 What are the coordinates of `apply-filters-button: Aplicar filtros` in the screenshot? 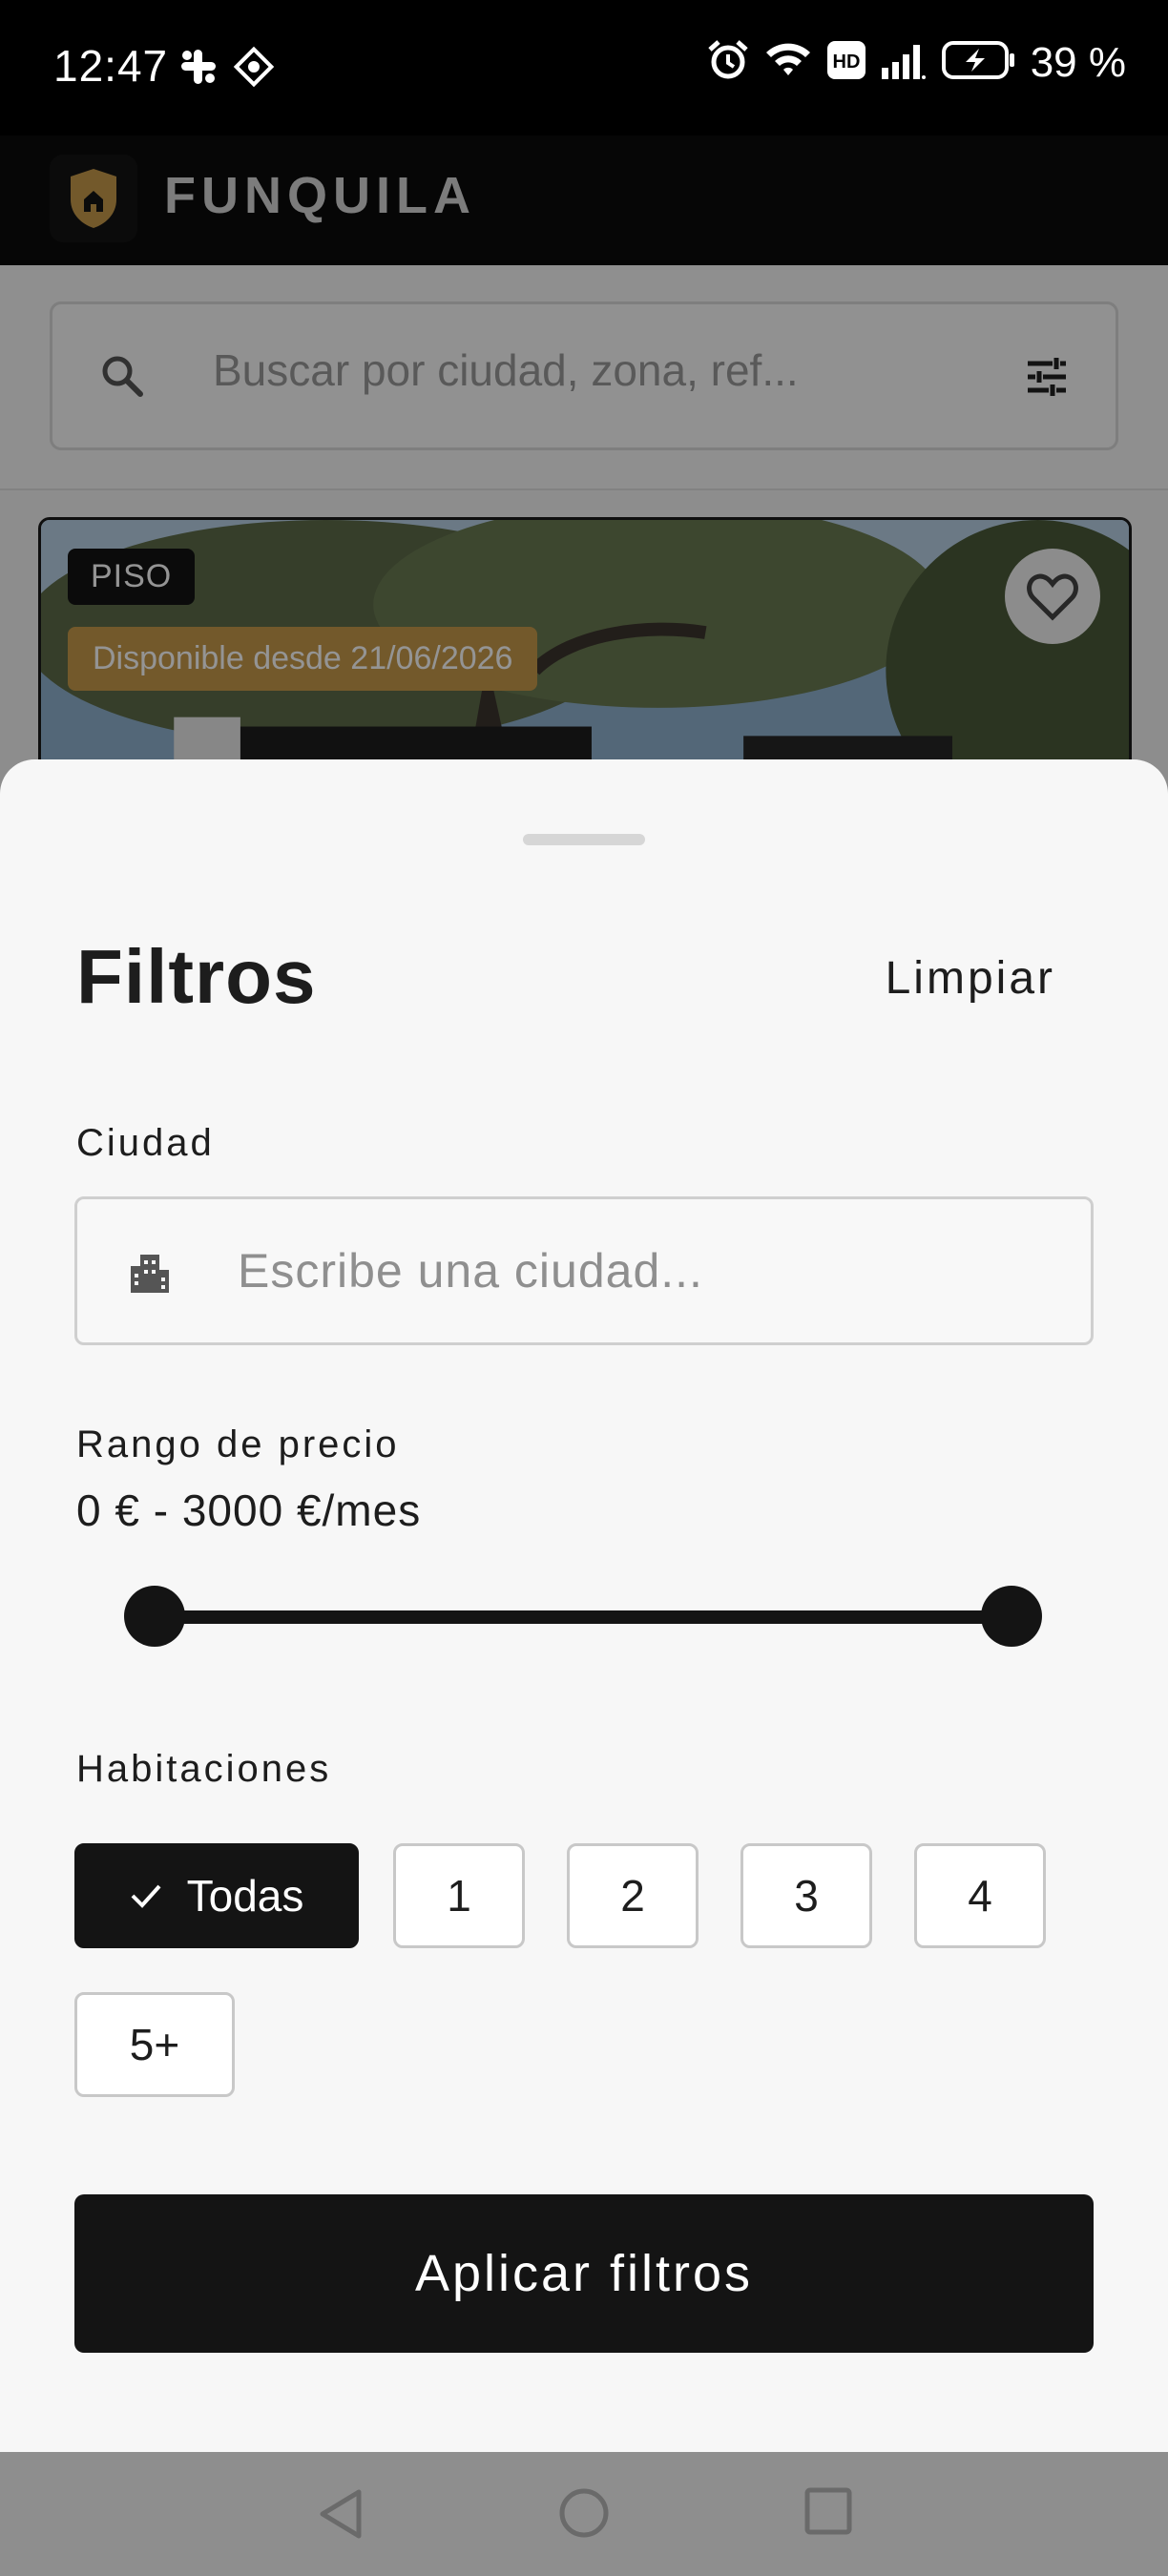 It's located at (584, 2273).